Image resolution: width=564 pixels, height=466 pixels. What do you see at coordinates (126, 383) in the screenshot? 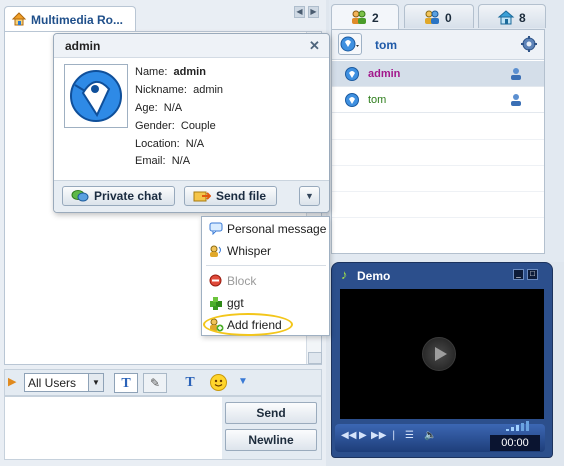
I see `text-format-button: T` at bounding box center [126, 383].